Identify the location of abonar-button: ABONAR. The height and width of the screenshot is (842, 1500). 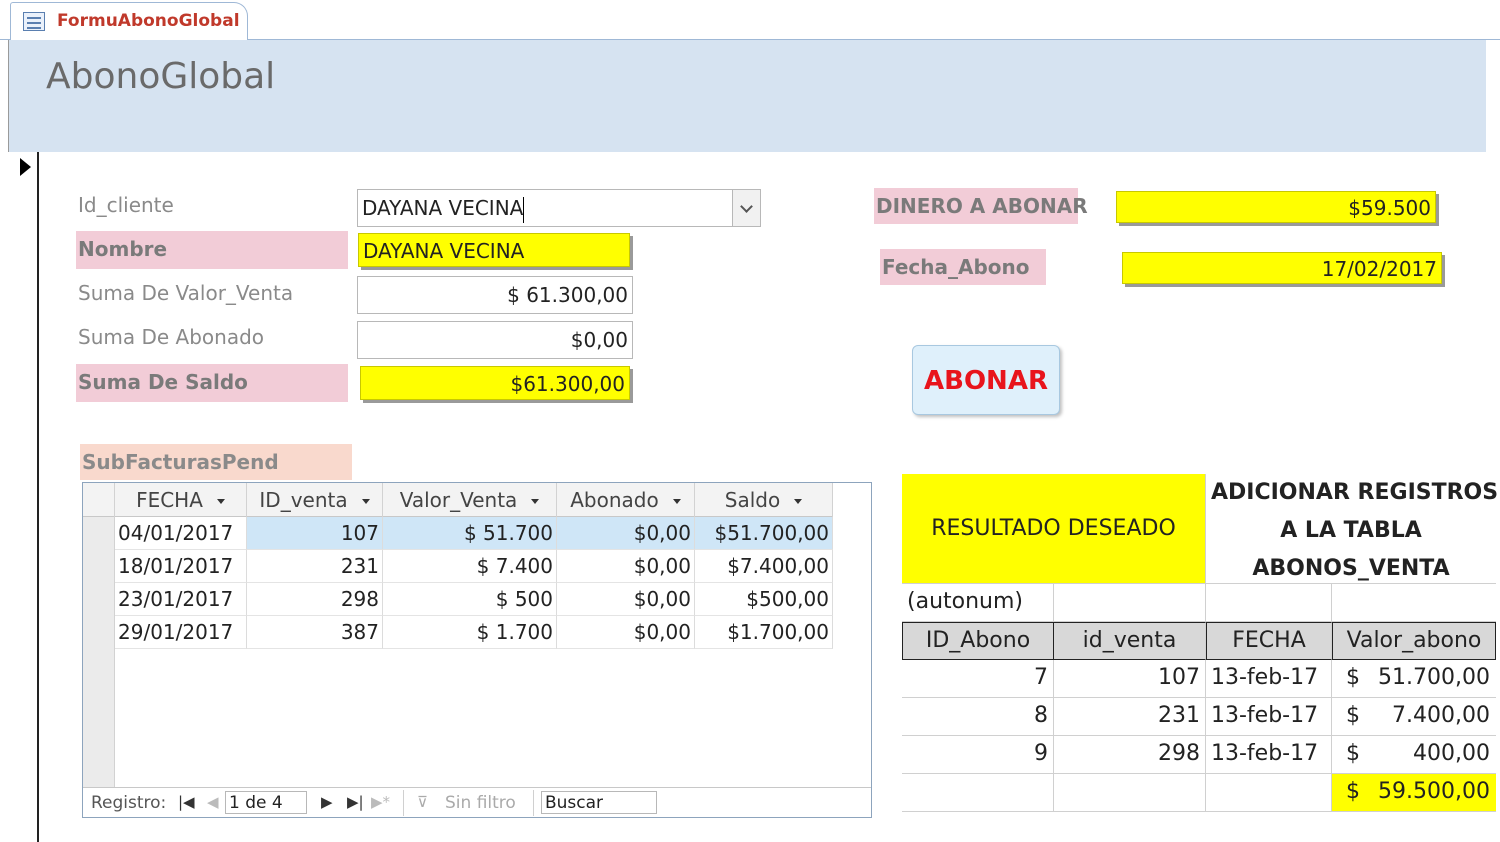
(986, 380).